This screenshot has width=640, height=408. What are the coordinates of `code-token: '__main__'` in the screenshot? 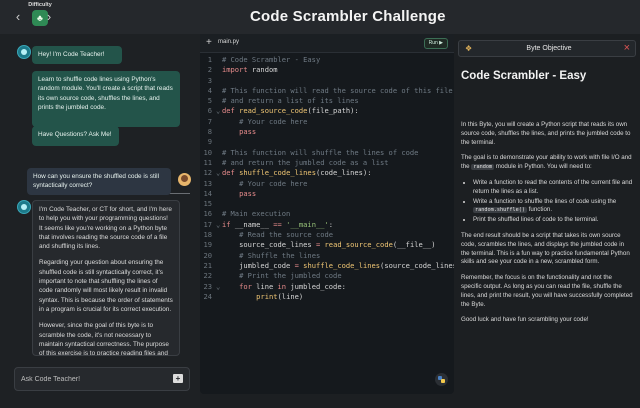 It's located at (307, 224).